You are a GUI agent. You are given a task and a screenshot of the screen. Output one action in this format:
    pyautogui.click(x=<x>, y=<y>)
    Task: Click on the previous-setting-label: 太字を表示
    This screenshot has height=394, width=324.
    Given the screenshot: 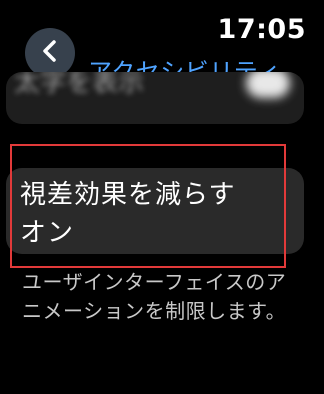 What is the action you would take?
    pyautogui.click(x=79, y=85)
    